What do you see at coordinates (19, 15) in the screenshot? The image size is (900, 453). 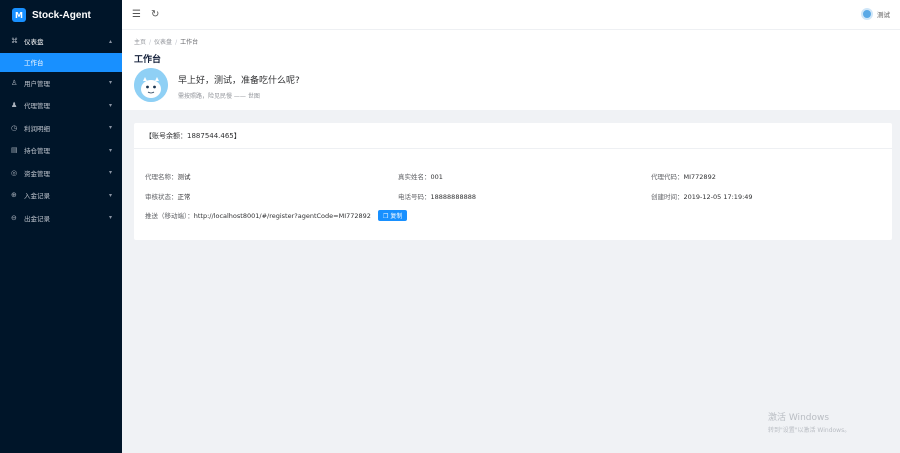 I see `logo-icon: M` at bounding box center [19, 15].